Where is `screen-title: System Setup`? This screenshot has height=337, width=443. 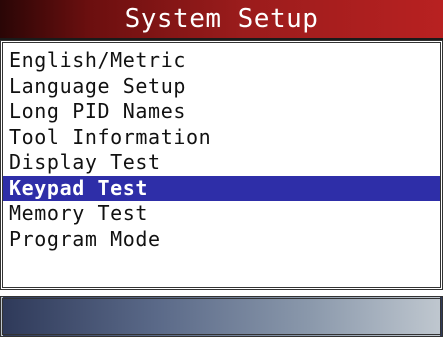
screen-title: System Setup is located at coordinates (221, 19).